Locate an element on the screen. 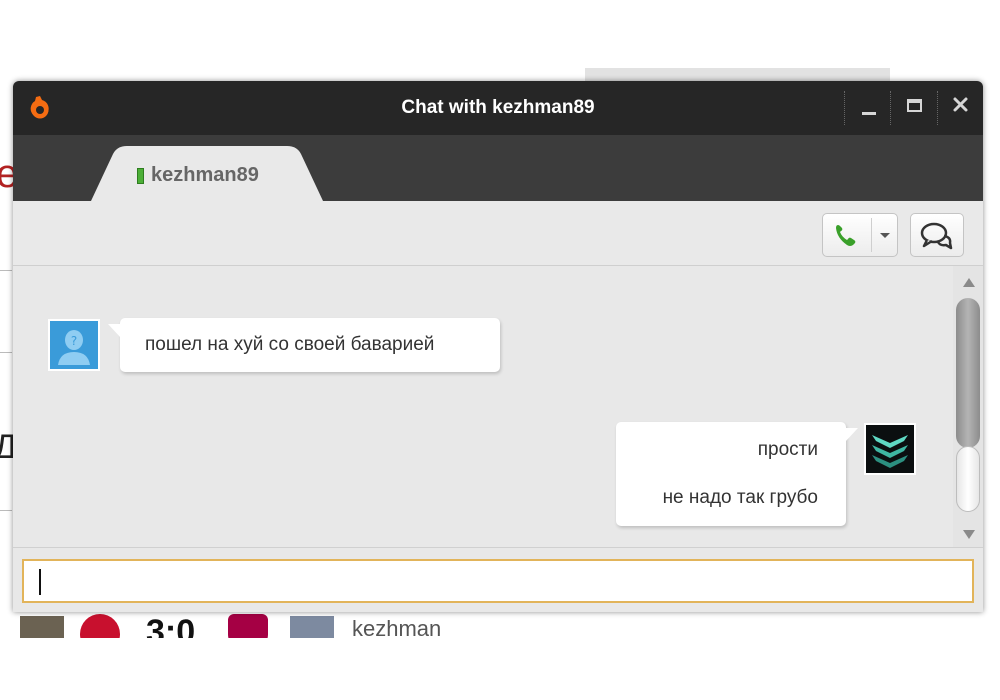 Image resolution: width=1000 pixels, height=700 pixels. tab-kezhman89: kezhman89 is located at coordinates (207, 173).